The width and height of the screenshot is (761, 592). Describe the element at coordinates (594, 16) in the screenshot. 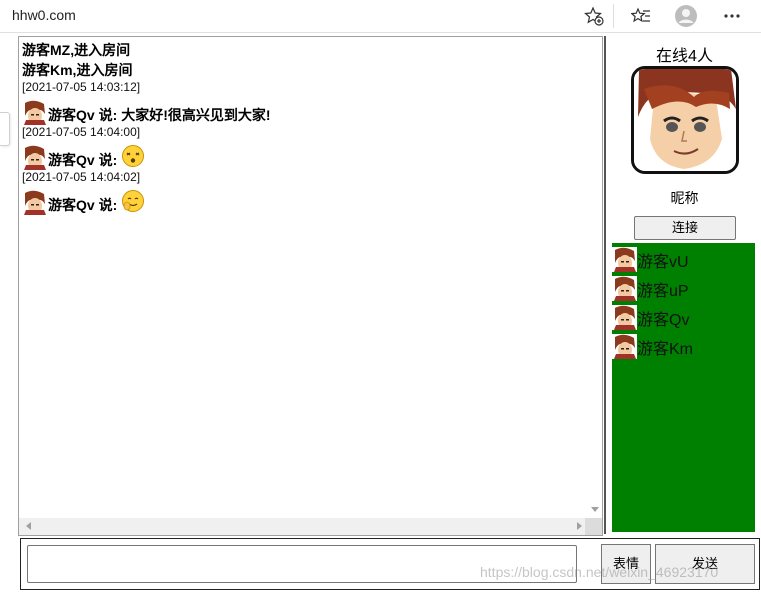

I see `add-favorite-icon` at that location.